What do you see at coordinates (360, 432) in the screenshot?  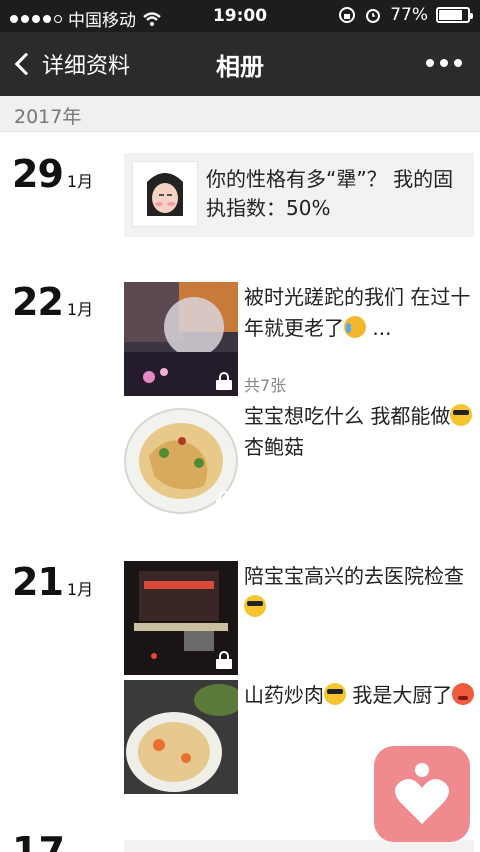 I see `post-caption: 宝宝想吃什么 我都能做杏鲍菇` at bounding box center [360, 432].